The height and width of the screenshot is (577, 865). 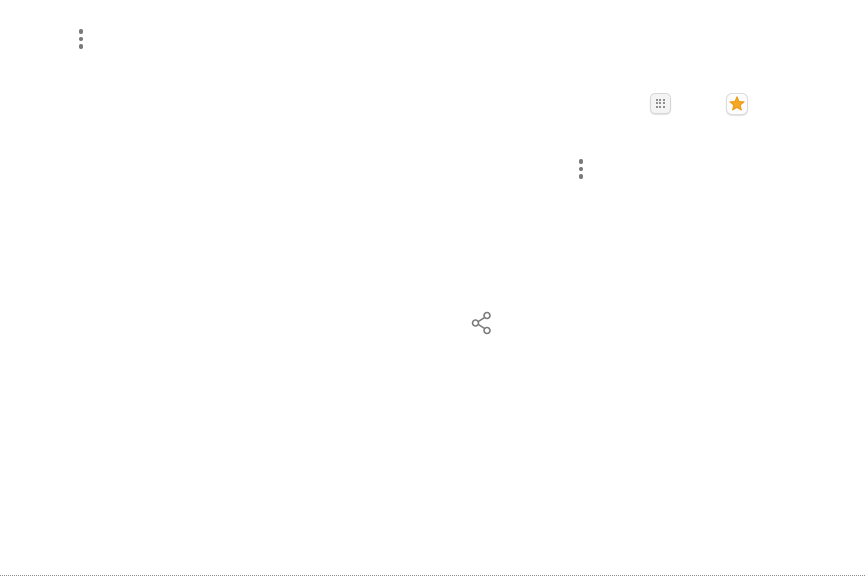 I want to click on apps-grid, so click(x=660, y=103).